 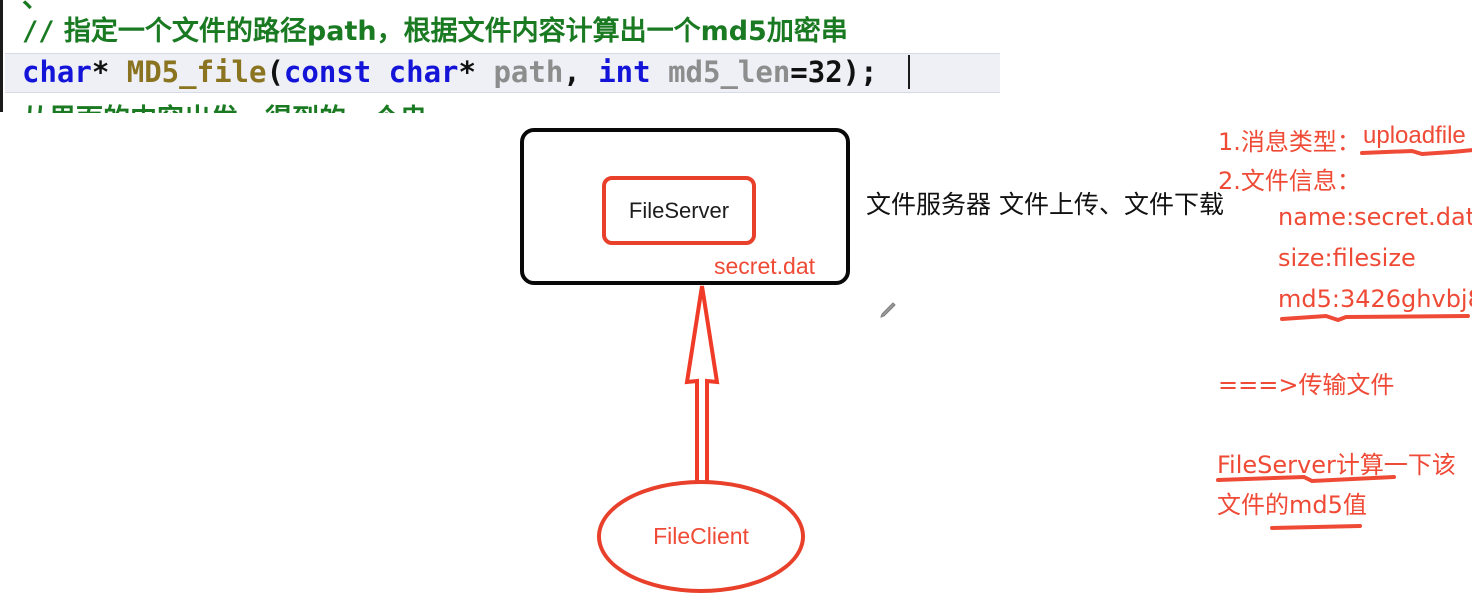 I want to click on token-param-md5-len: md5_len, so click(x=729, y=72).